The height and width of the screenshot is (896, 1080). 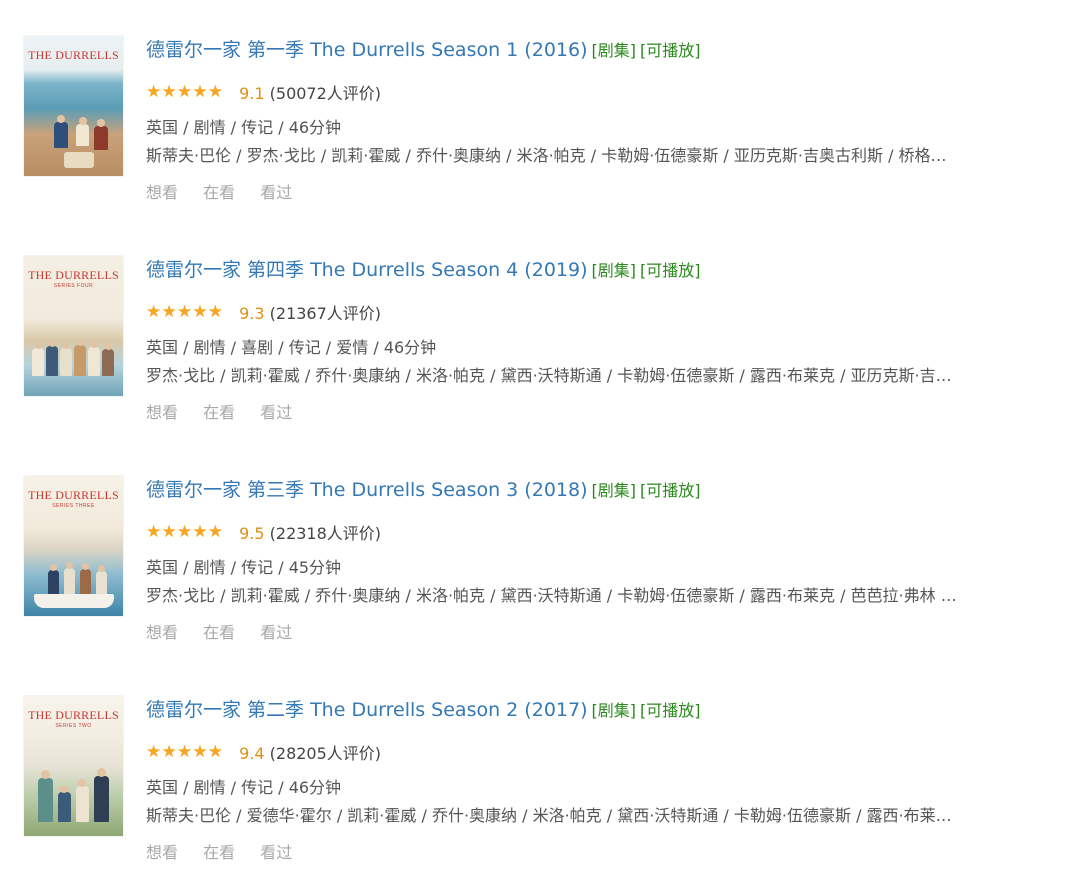 What do you see at coordinates (244, 567) in the screenshot?
I see `meta-info: 英国 / 剧情 / 传记 / 45分钟` at bounding box center [244, 567].